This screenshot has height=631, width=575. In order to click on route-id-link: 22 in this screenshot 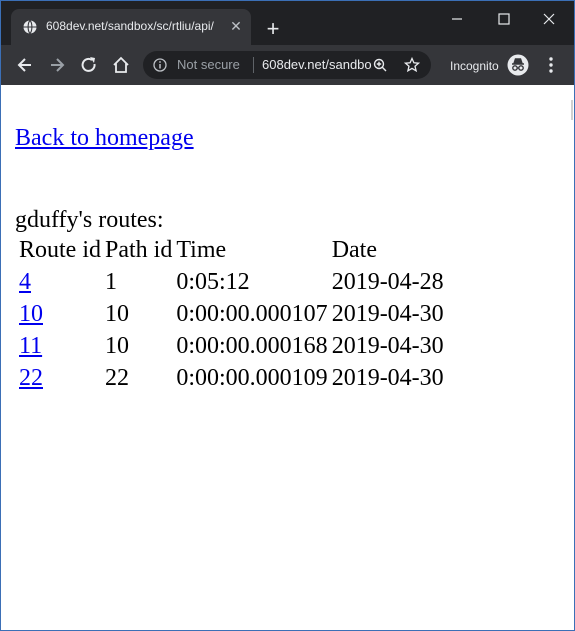, I will do `click(31, 378)`.